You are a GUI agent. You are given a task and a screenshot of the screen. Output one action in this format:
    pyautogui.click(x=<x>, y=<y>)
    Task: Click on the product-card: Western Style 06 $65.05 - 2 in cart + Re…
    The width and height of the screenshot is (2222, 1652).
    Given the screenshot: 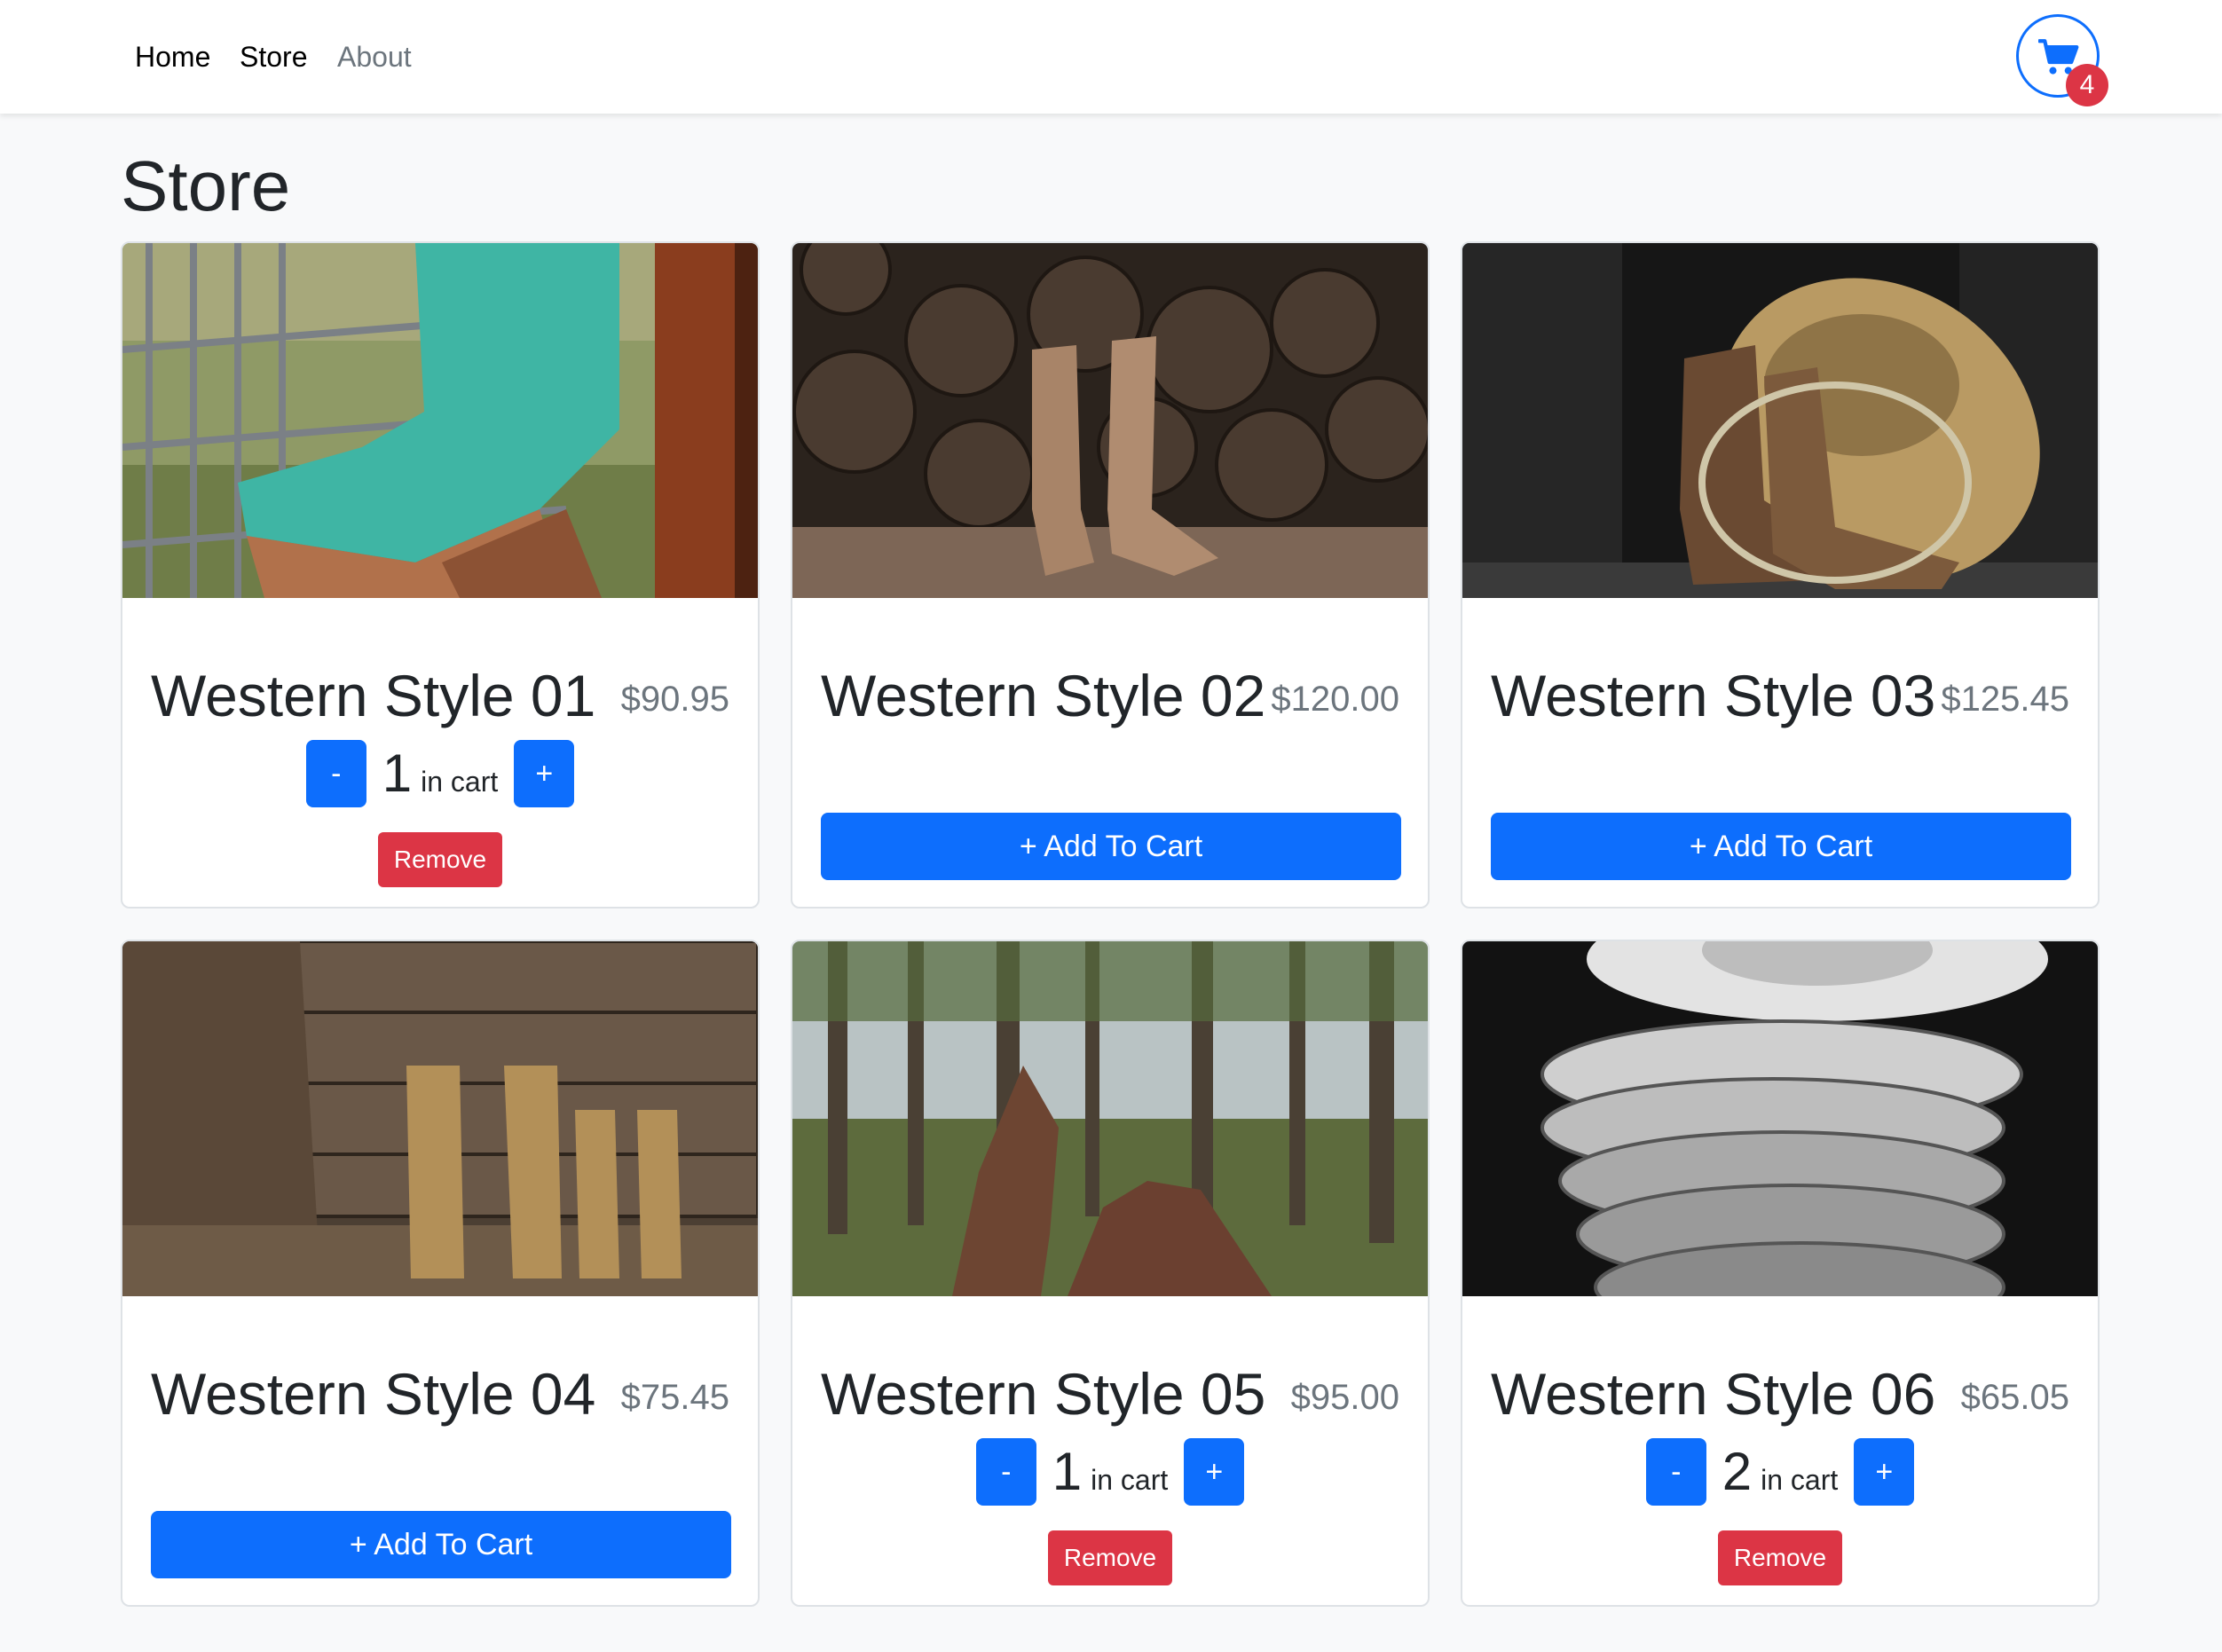 What is the action you would take?
    pyautogui.click(x=1781, y=1273)
    